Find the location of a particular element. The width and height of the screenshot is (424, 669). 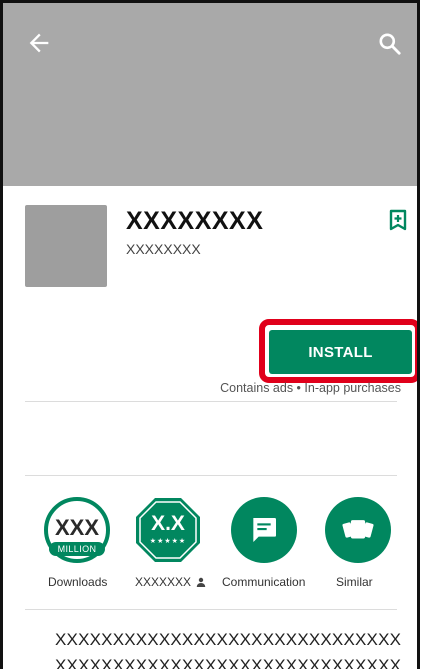

category-circle is located at coordinates (264, 530).